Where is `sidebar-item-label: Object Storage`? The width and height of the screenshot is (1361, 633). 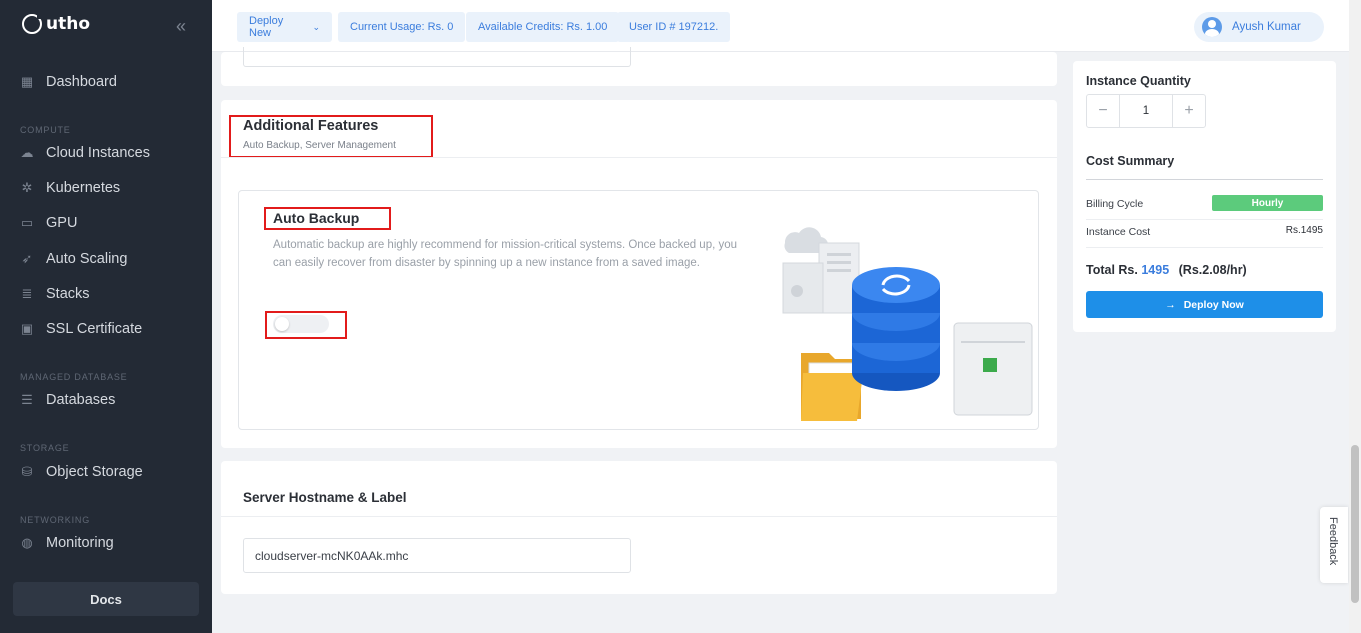
sidebar-item-label: Object Storage is located at coordinates (94, 472).